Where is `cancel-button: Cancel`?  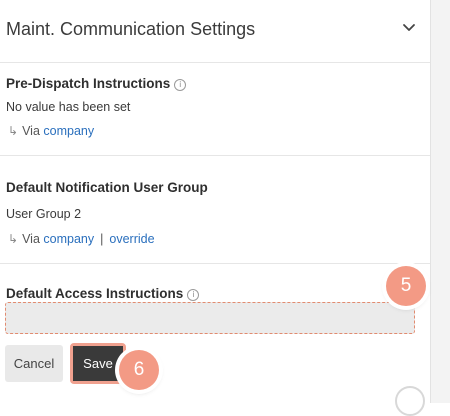
cancel-button: Cancel is located at coordinates (34, 363).